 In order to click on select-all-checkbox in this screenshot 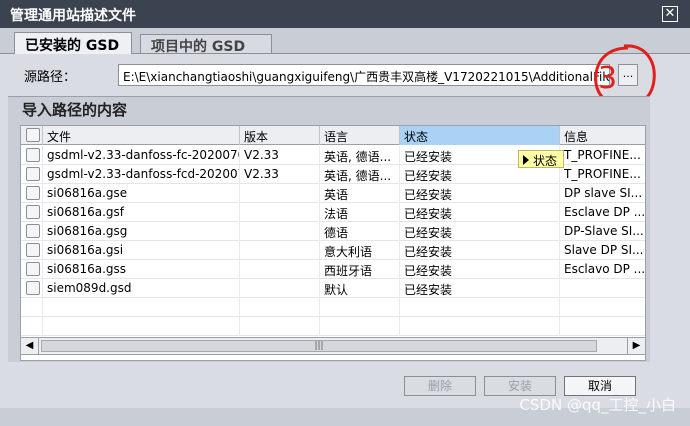, I will do `click(33, 135)`.